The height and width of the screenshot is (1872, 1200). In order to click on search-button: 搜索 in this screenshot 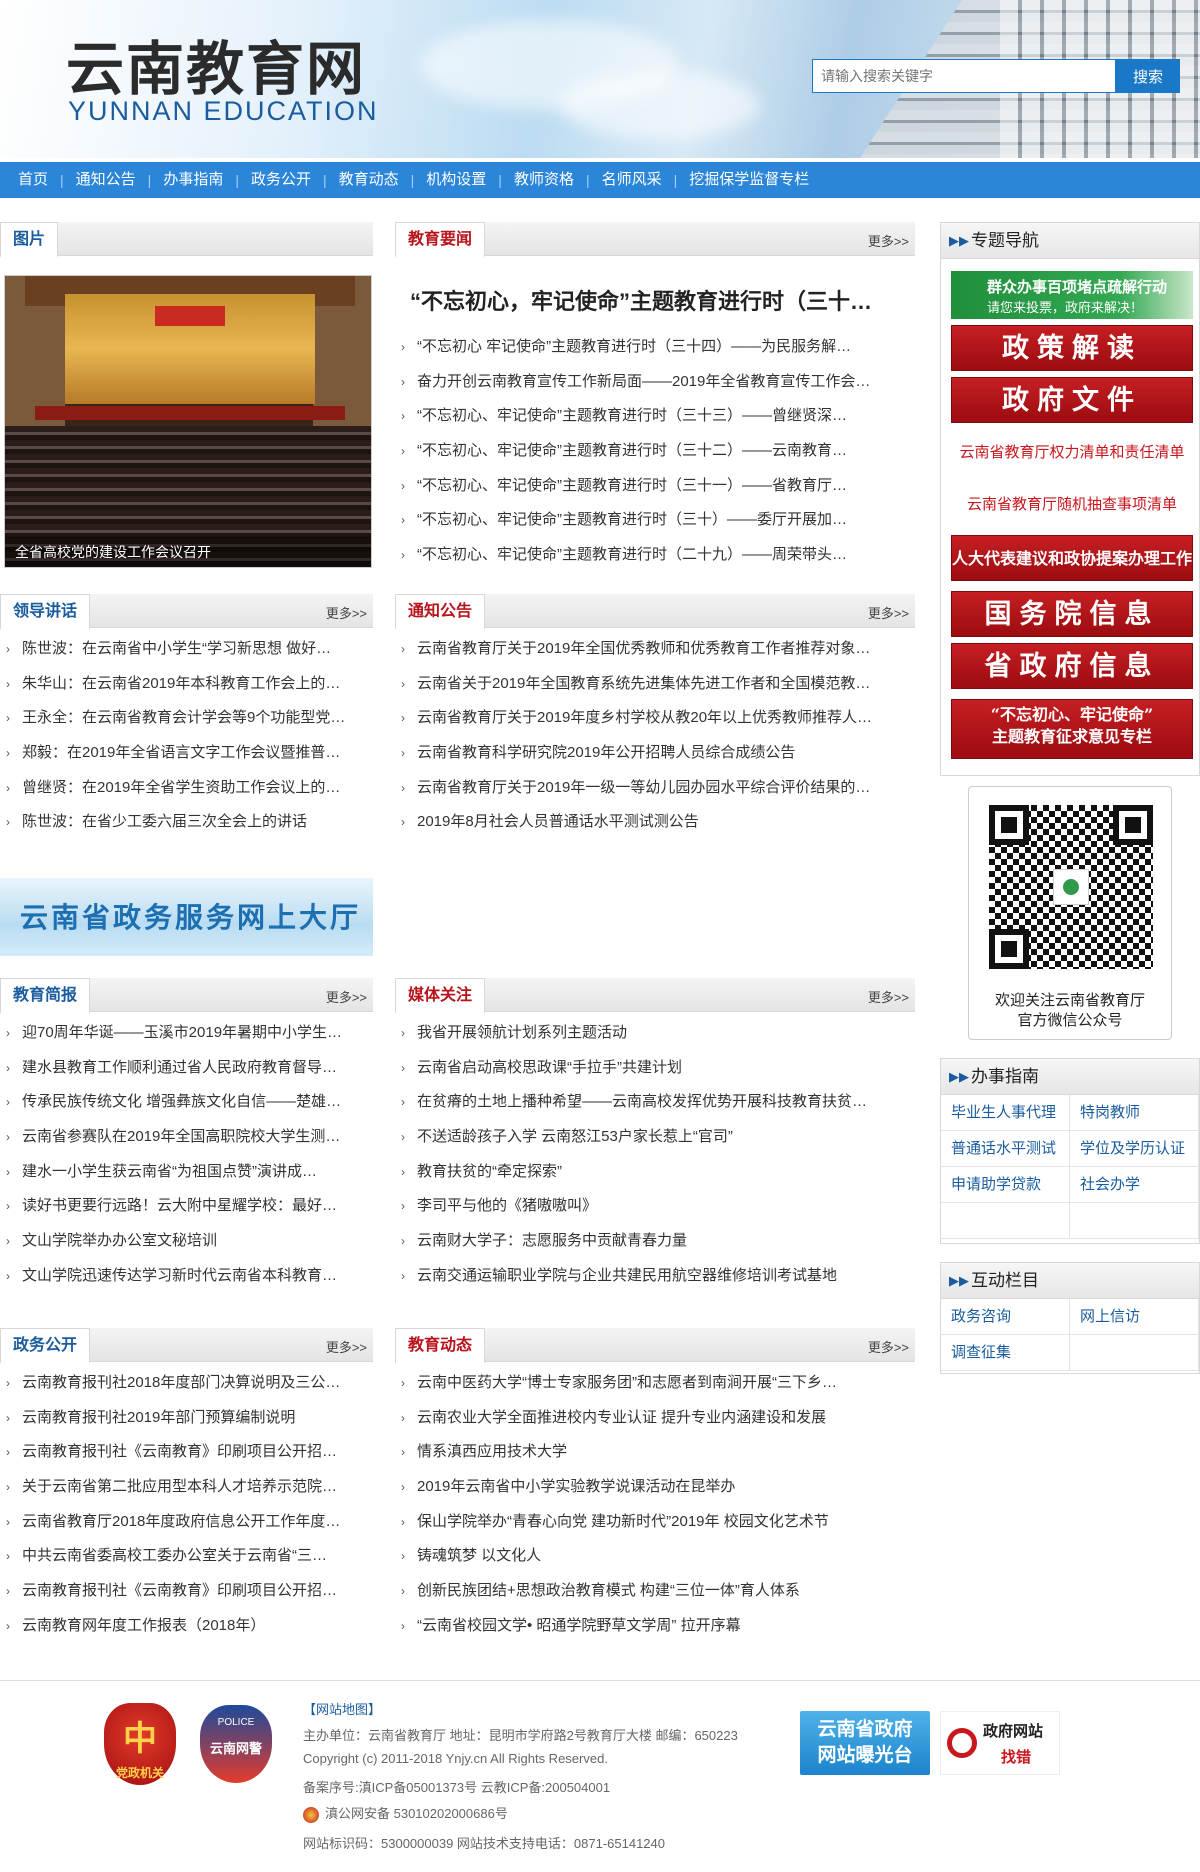, I will do `click(1148, 76)`.